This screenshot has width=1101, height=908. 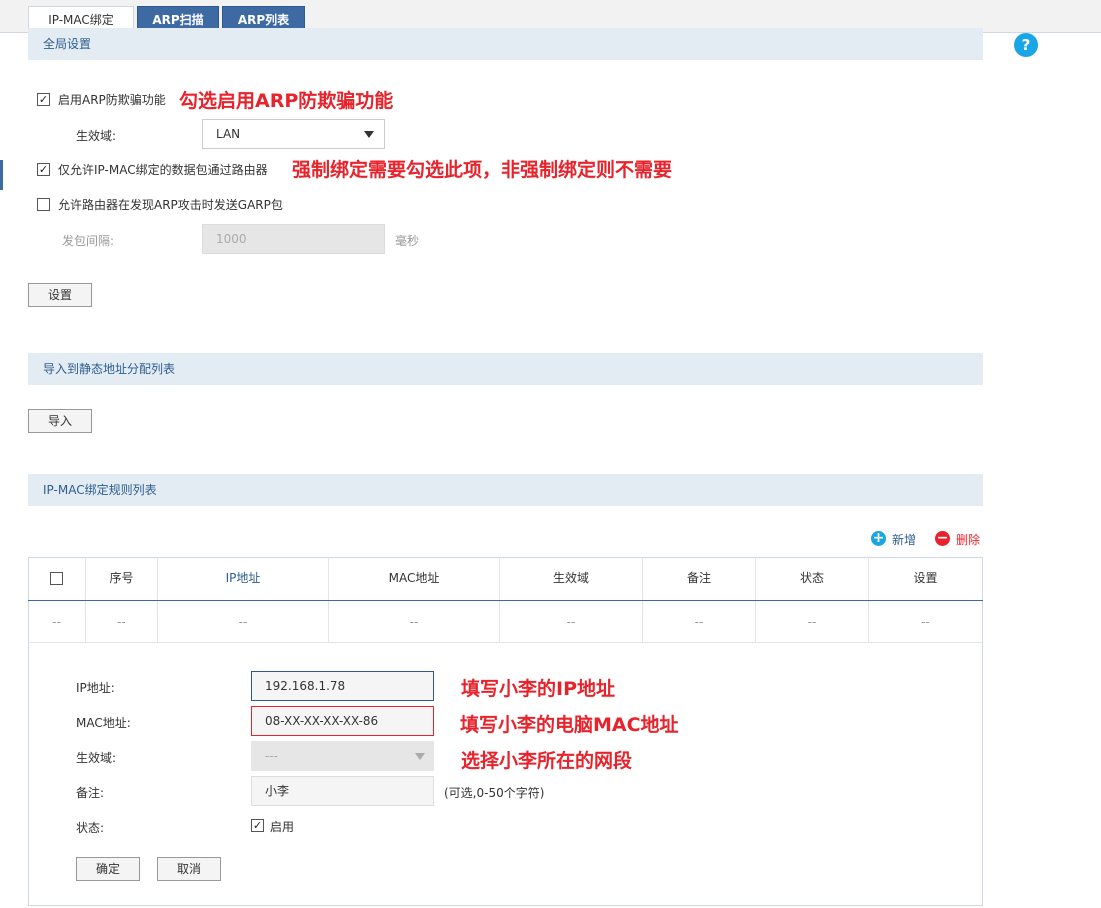 I want to click on section-title: IP-MAC绑定规则列表, so click(x=100, y=490).